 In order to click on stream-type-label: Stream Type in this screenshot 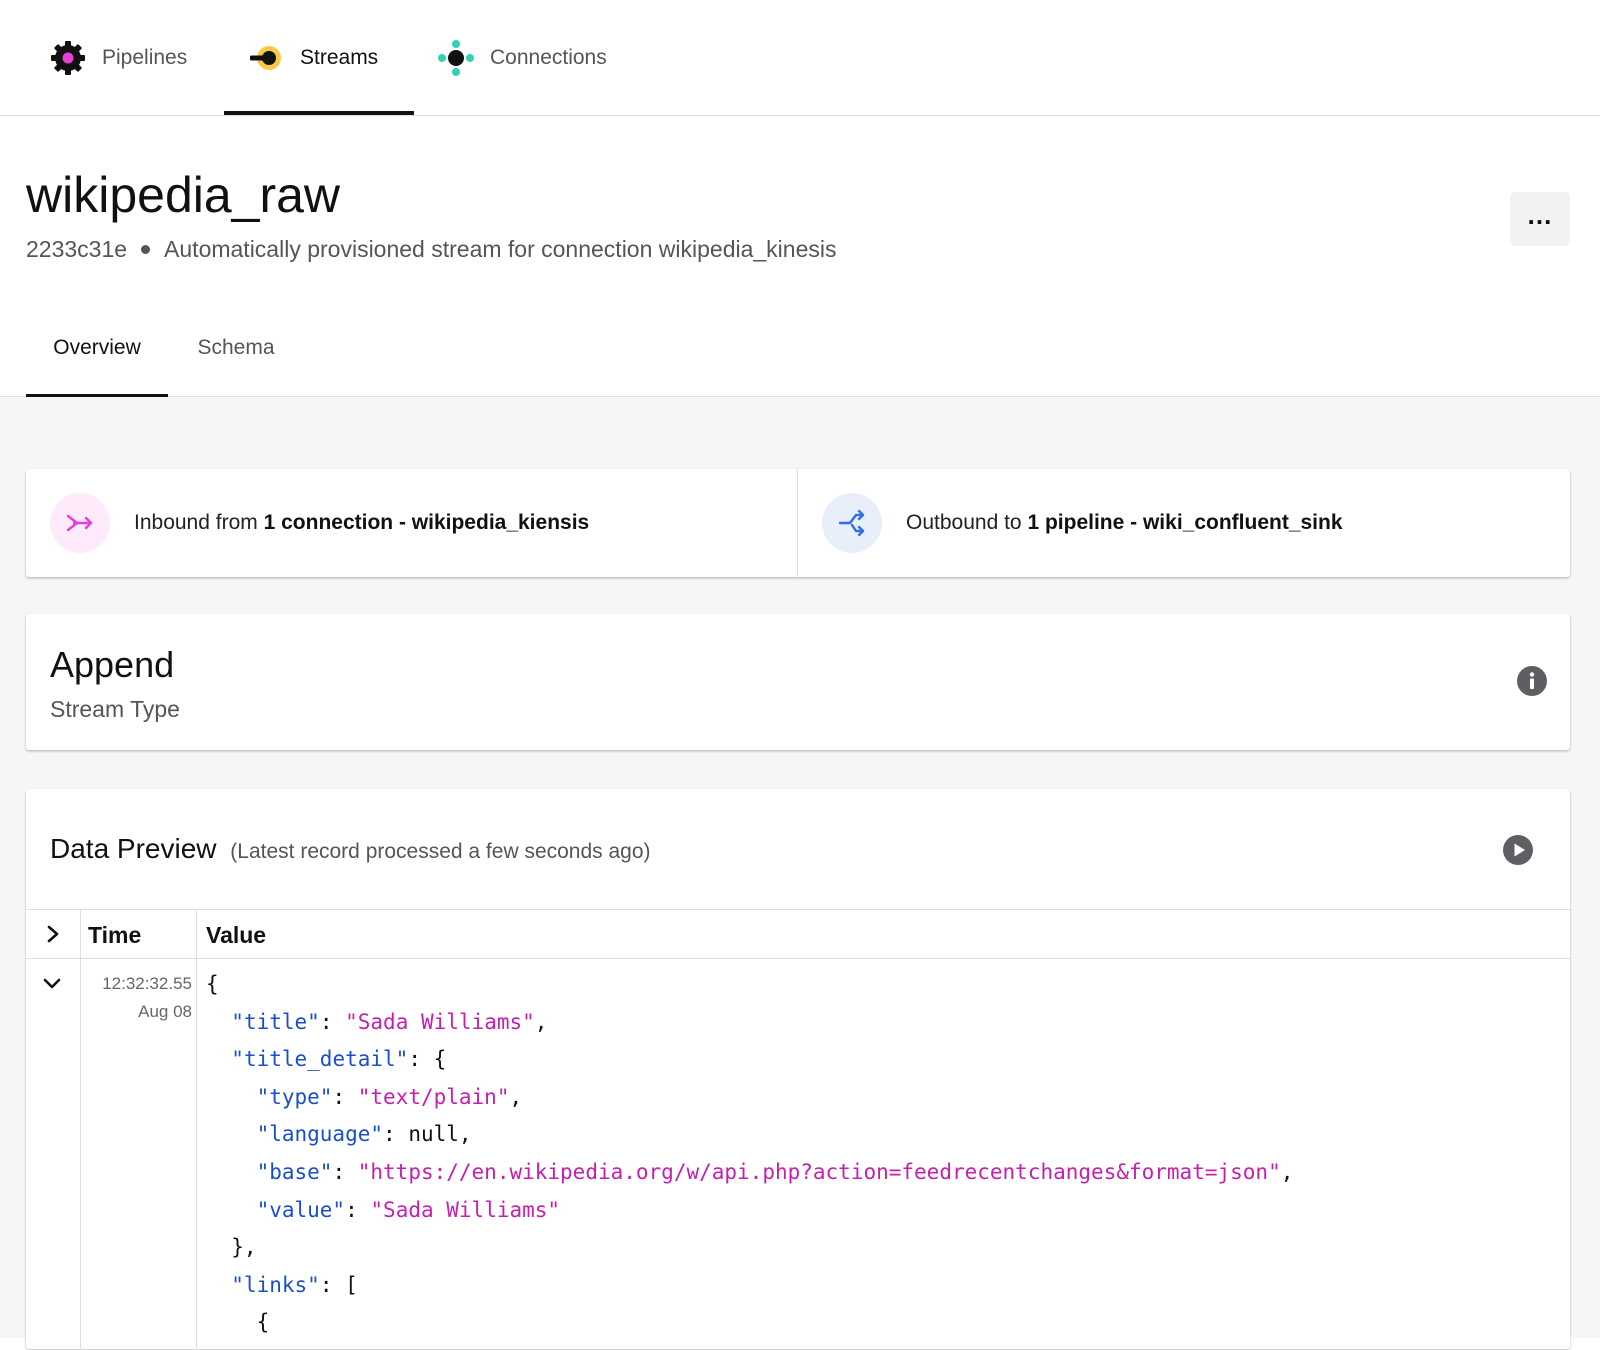, I will do `click(115, 709)`.